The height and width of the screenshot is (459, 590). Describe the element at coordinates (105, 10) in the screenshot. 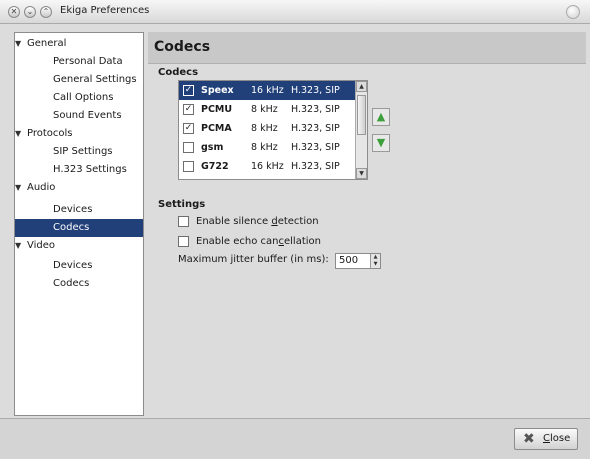

I see `window-title: Ekiga Preferences` at that location.